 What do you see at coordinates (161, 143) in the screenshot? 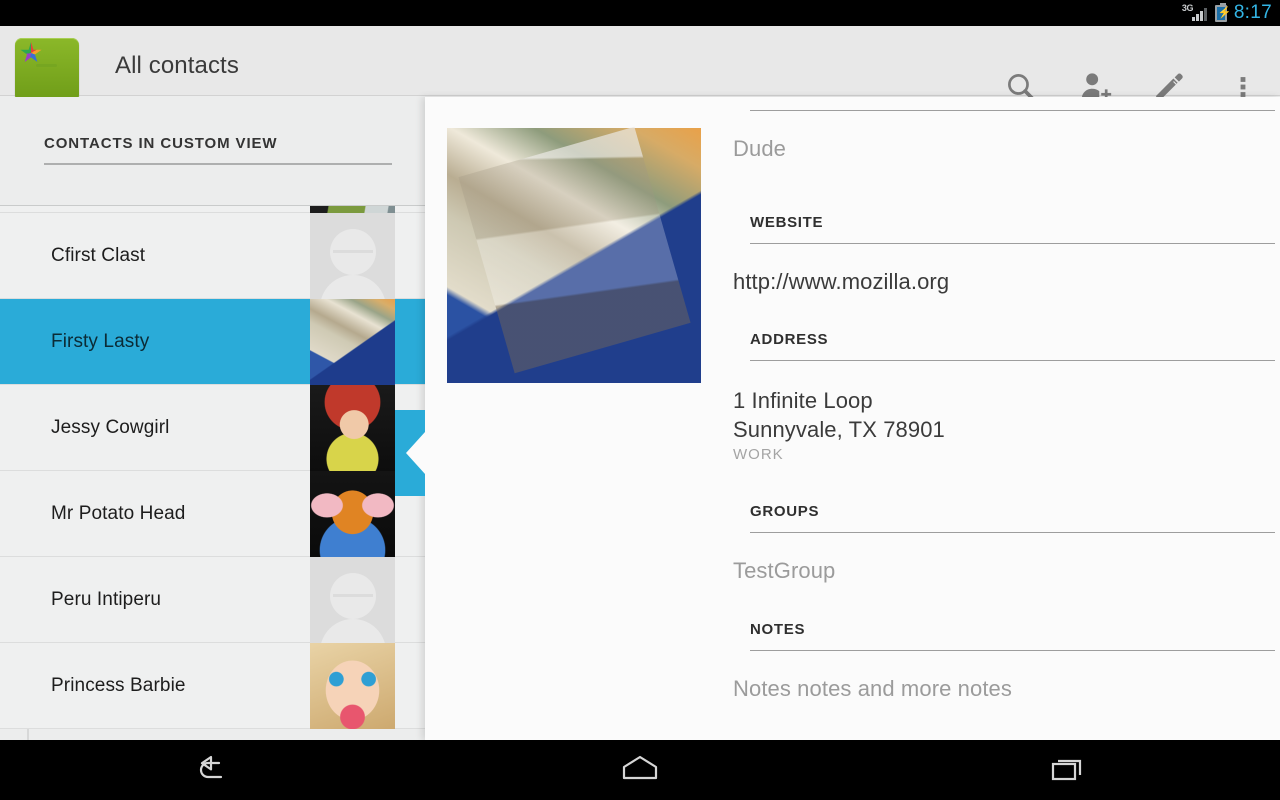
I see `contact-list-header-label: CONTACTS IN CUSTOM VIEW` at bounding box center [161, 143].